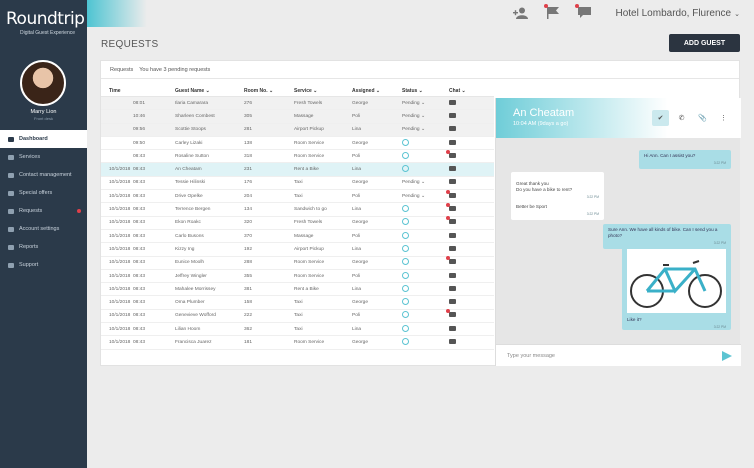 This screenshot has height=468, width=754. What do you see at coordinates (297, 156) in the screenshot?
I see `table-row: 08:43 Rosaline Sutton 318 Room Service Poli` at bounding box center [297, 156].